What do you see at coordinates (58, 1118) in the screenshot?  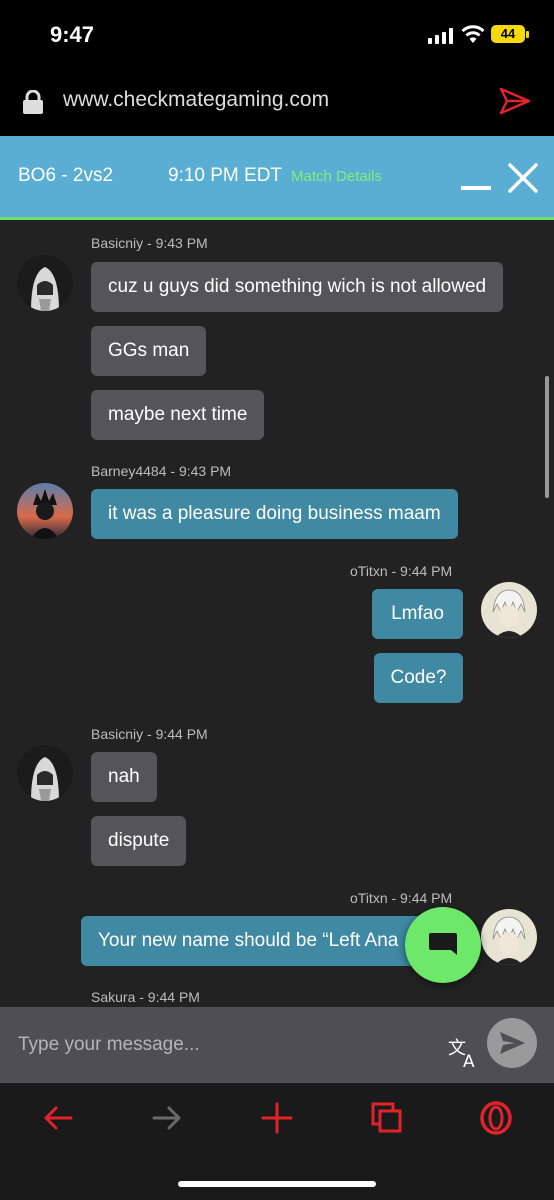 I see `back-arrow-icon` at bounding box center [58, 1118].